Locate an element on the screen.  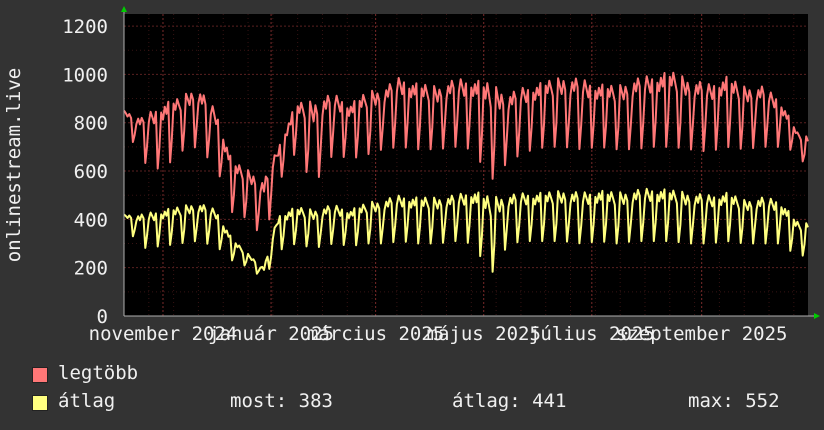
x-tick-label: március 2025 is located at coordinates (375, 334).